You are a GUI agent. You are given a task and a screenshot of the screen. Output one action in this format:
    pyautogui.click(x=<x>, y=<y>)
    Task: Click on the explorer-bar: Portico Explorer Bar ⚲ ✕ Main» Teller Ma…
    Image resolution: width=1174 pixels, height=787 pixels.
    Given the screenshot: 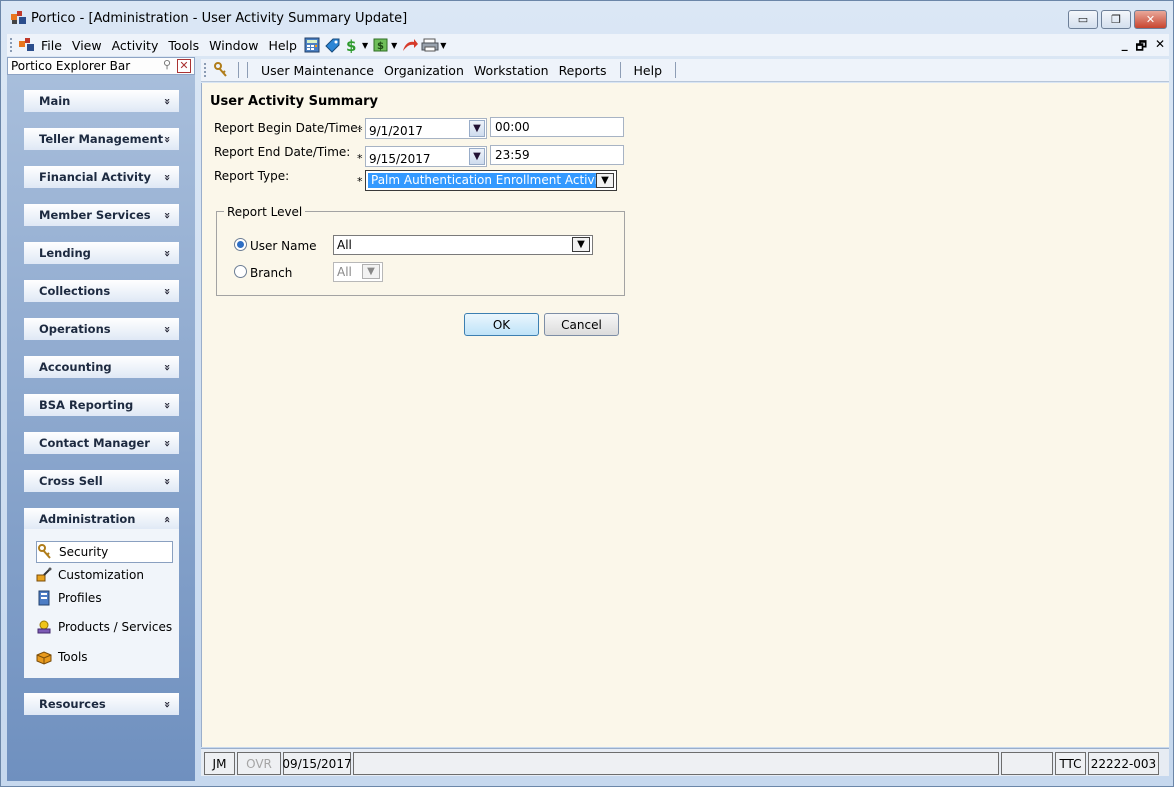 What is the action you would take?
    pyautogui.click(x=101, y=419)
    